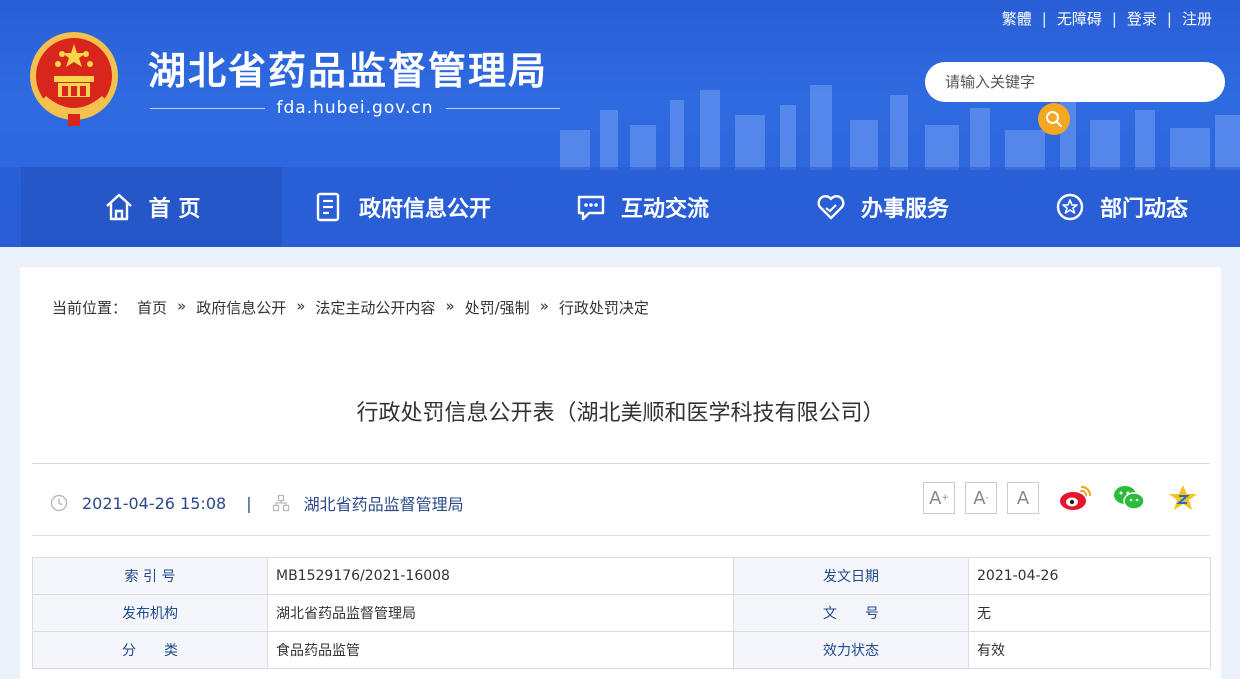 This screenshot has width=1240, height=679. I want to click on font-reset-label: A, so click(1023, 498).